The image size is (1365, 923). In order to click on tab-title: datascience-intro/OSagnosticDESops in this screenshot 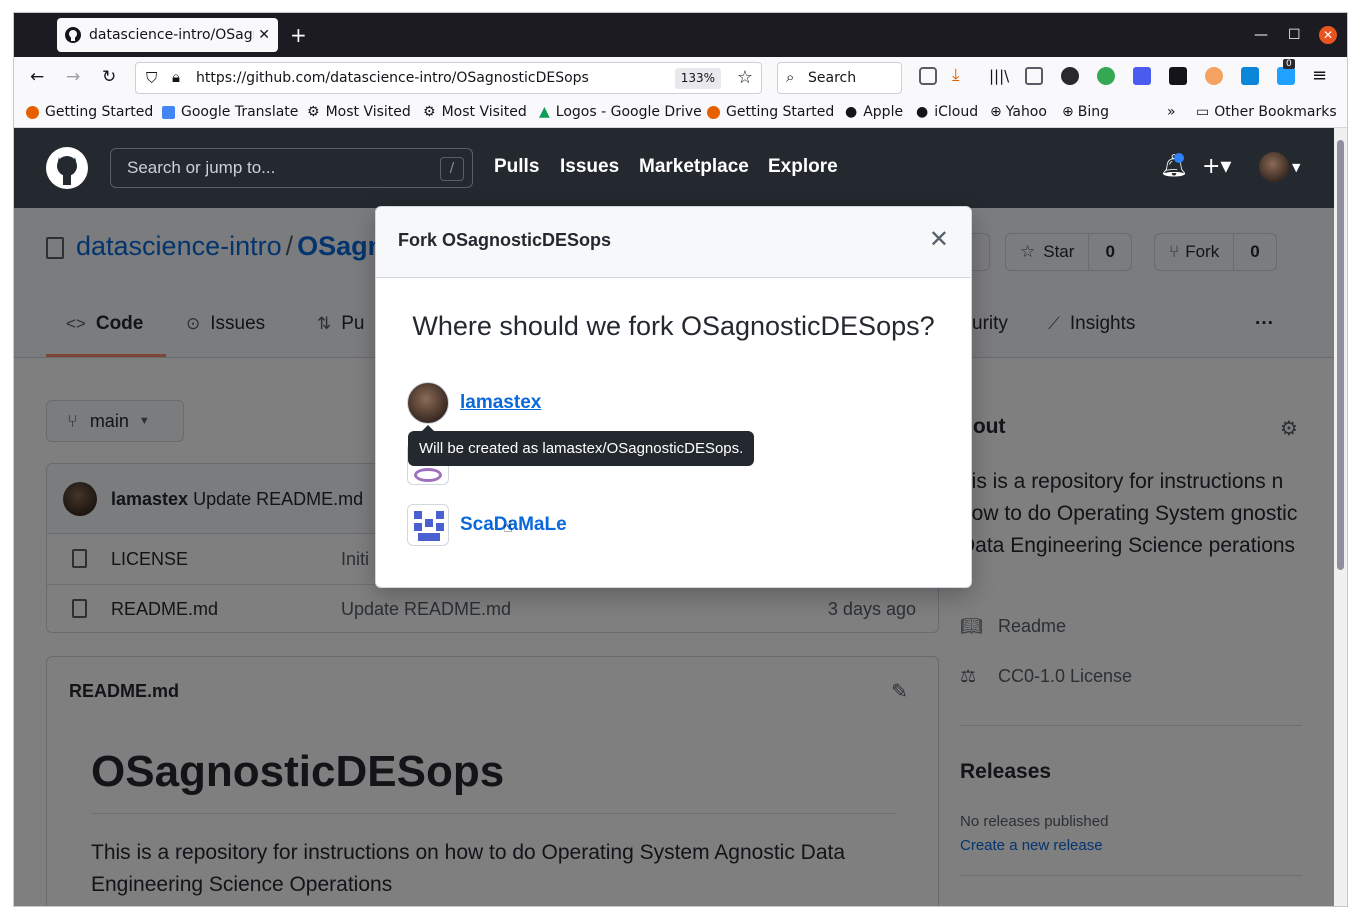, I will do `click(171, 35)`.